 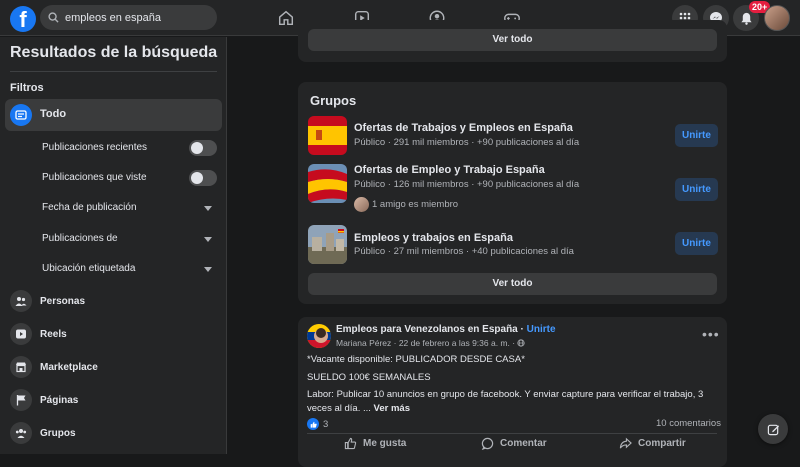 What do you see at coordinates (115, 367) in the screenshot?
I see `sidebar-item-marketplace: Marketplace` at bounding box center [115, 367].